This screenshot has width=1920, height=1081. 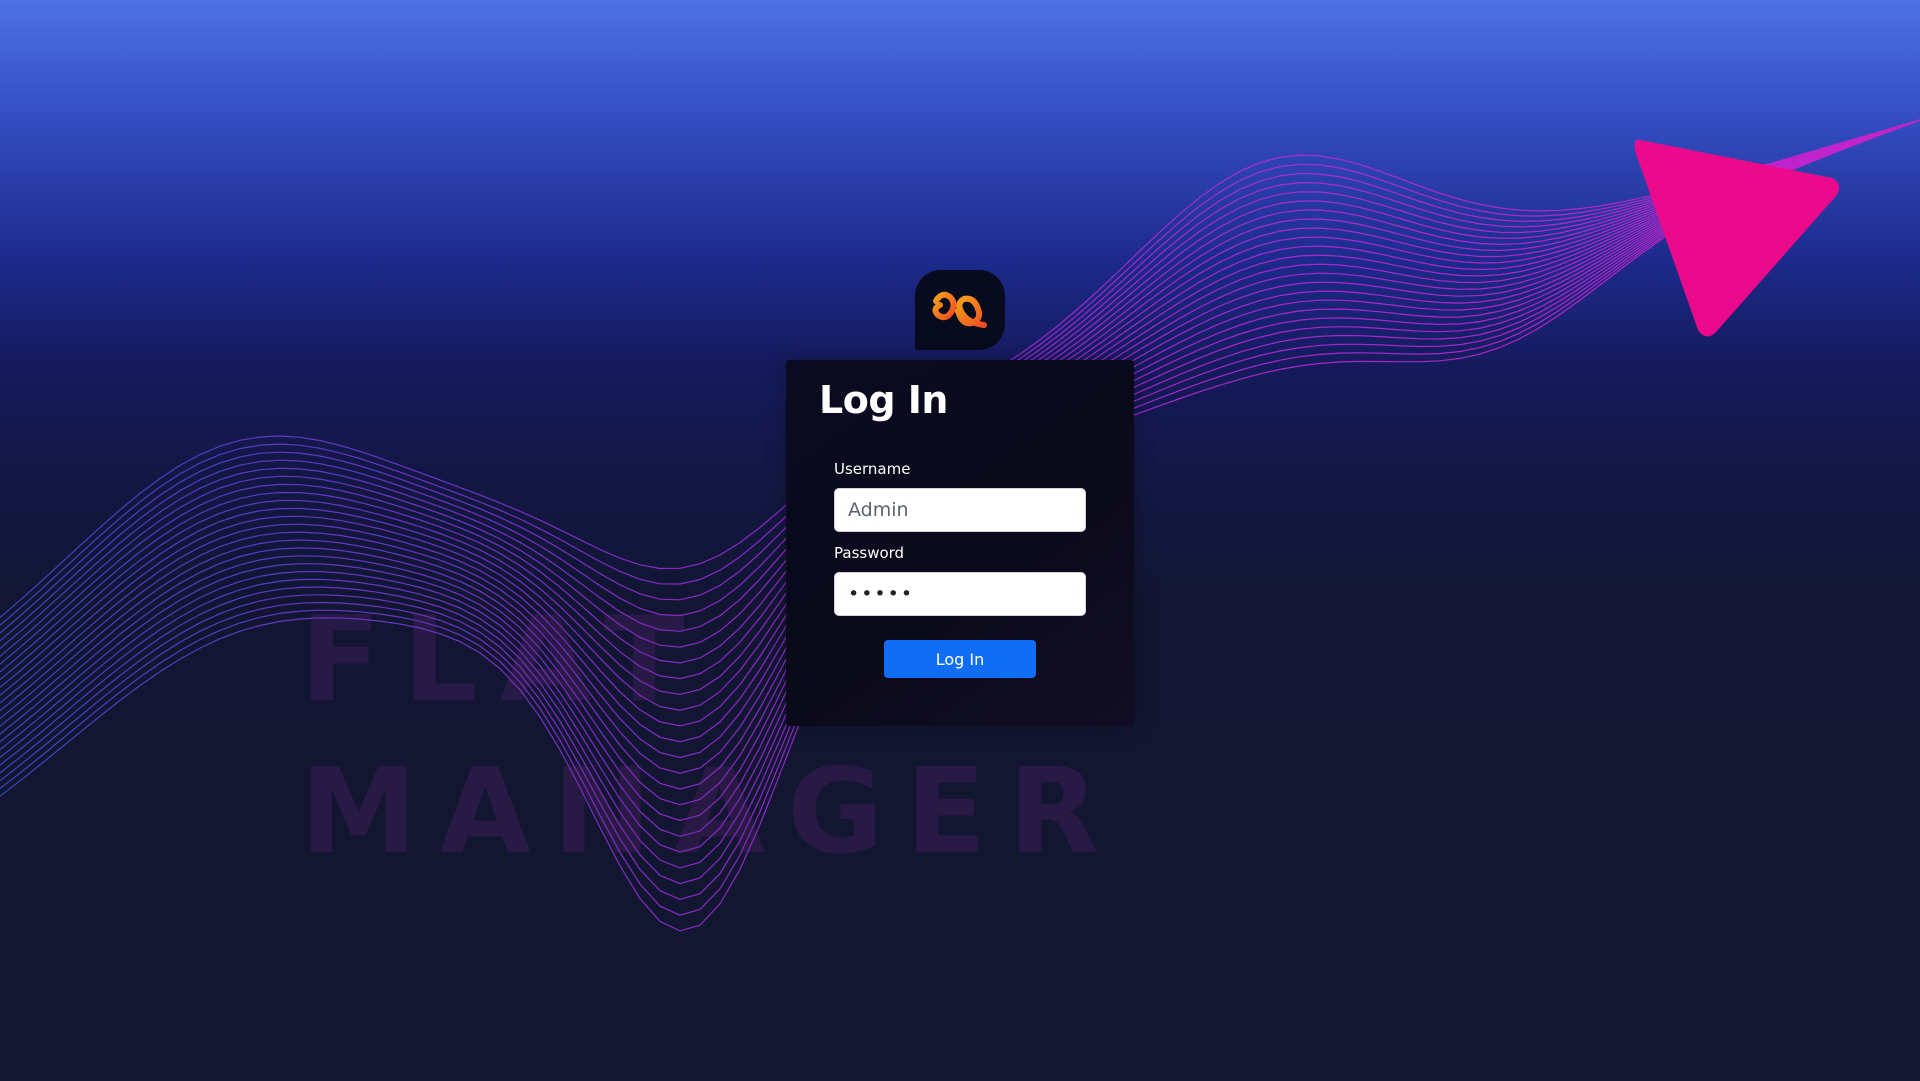 I want to click on login-title: Log In, so click(x=883, y=400).